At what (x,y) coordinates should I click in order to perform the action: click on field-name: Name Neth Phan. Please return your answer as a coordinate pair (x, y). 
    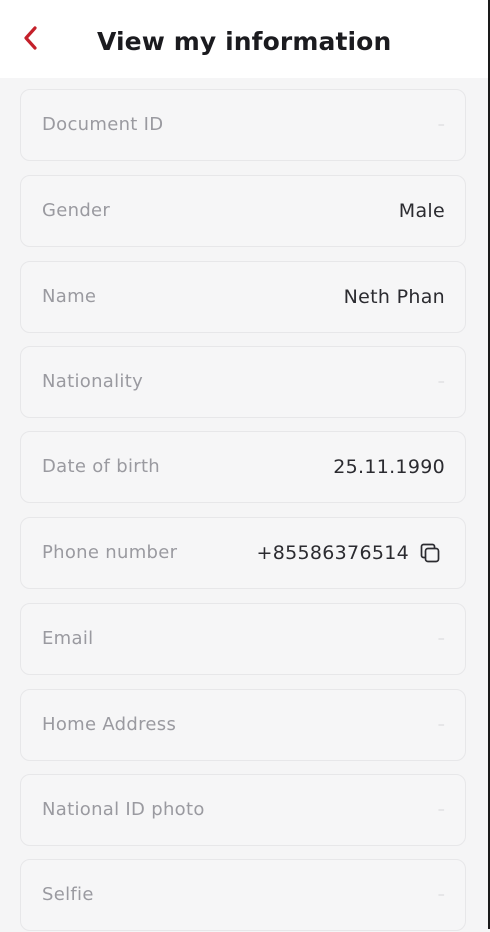
    Looking at the image, I should click on (243, 297).